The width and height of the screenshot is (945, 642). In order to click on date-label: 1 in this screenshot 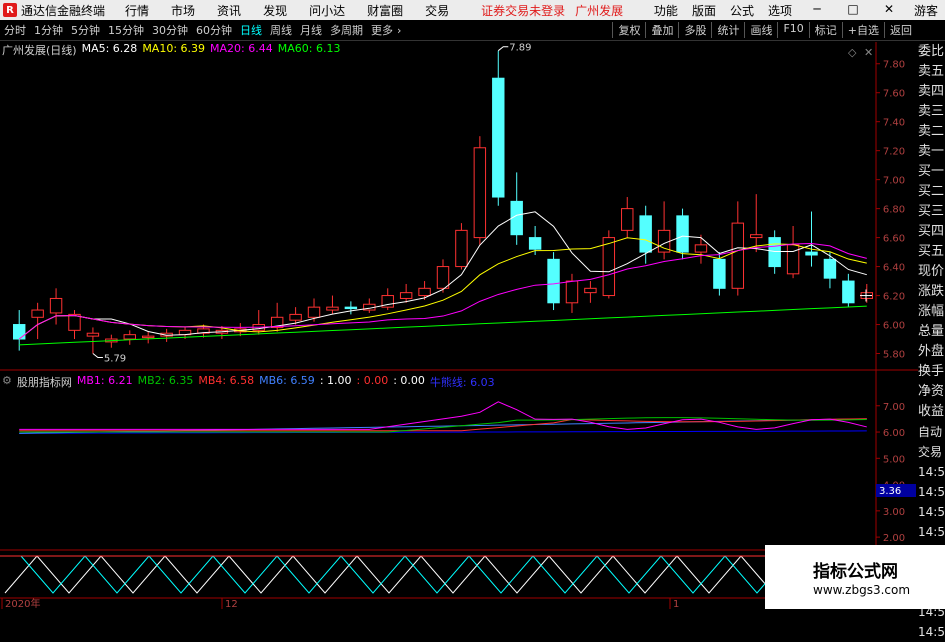, I will do `click(676, 604)`.